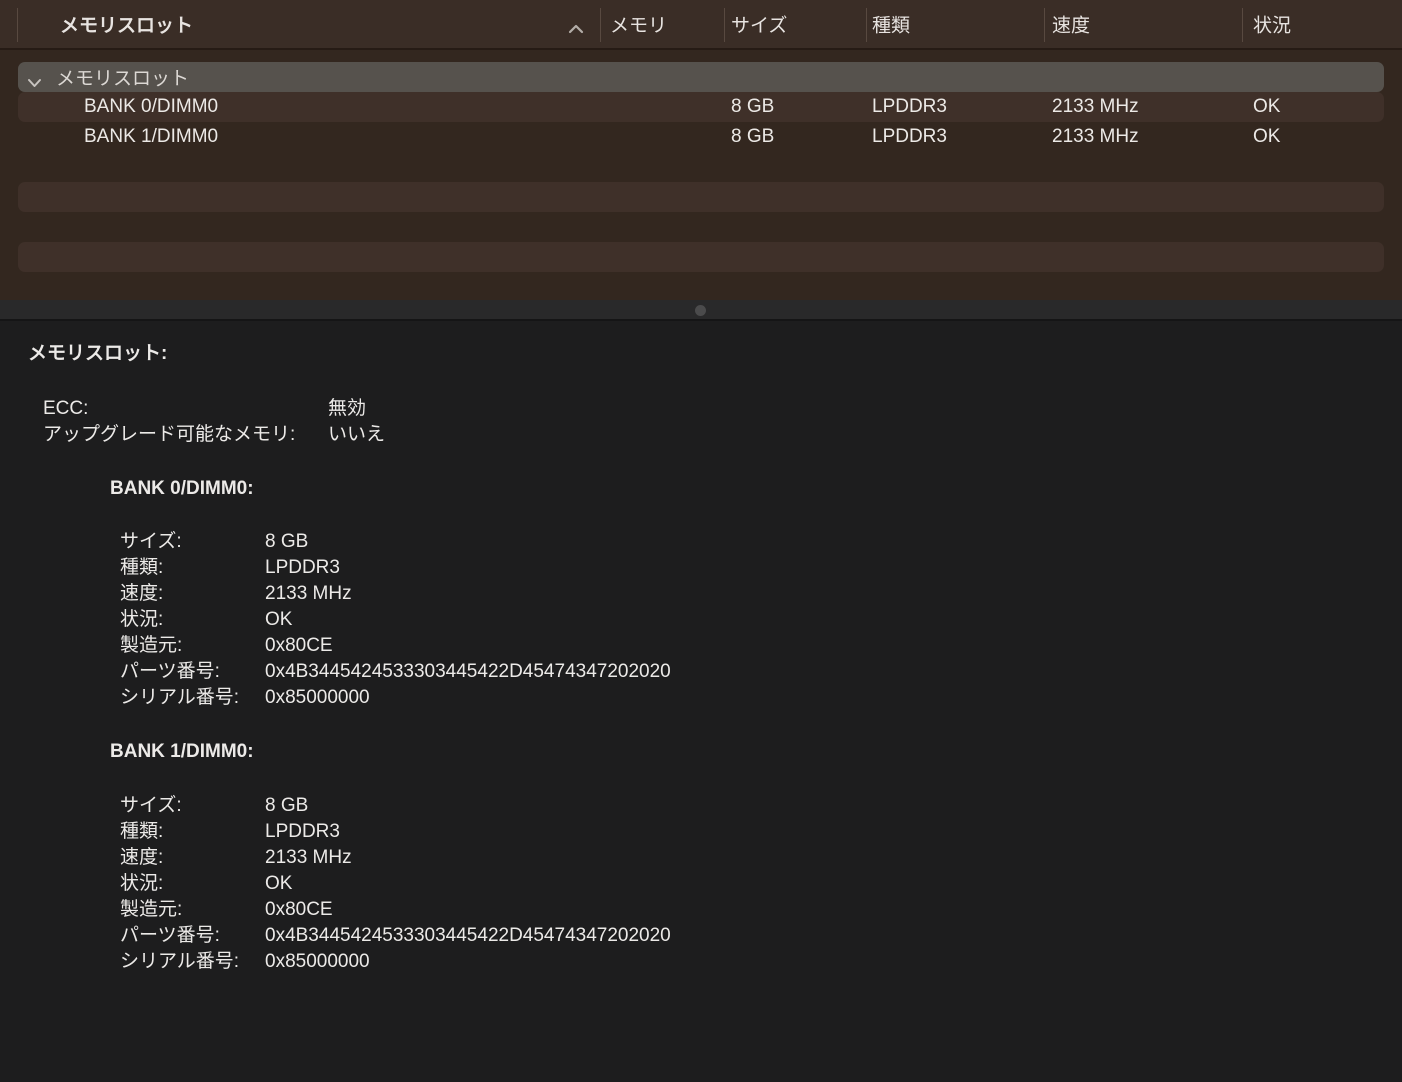 The image size is (1402, 1082). Describe the element at coordinates (701, 25) in the screenshot. I see `table-header-row: メモリスロット メモリ サイズ 種類 速度 状況` at that location.